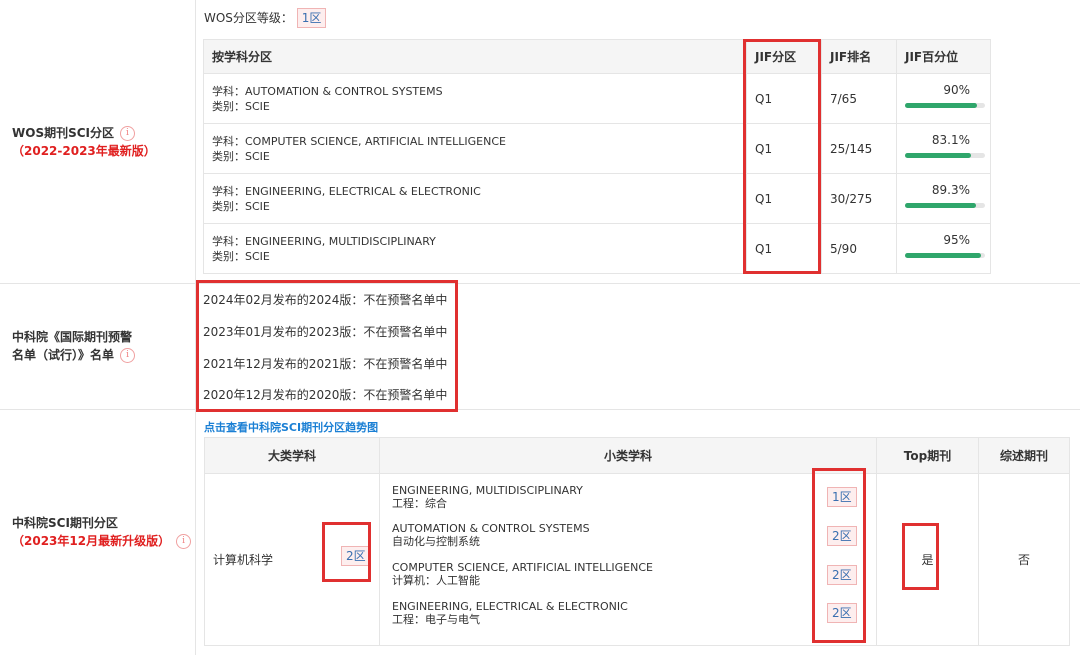 The height and width of the screenshot is (655, 1080). I want to click on minor-subject-cn: 工程：综合, so click(419, 503).